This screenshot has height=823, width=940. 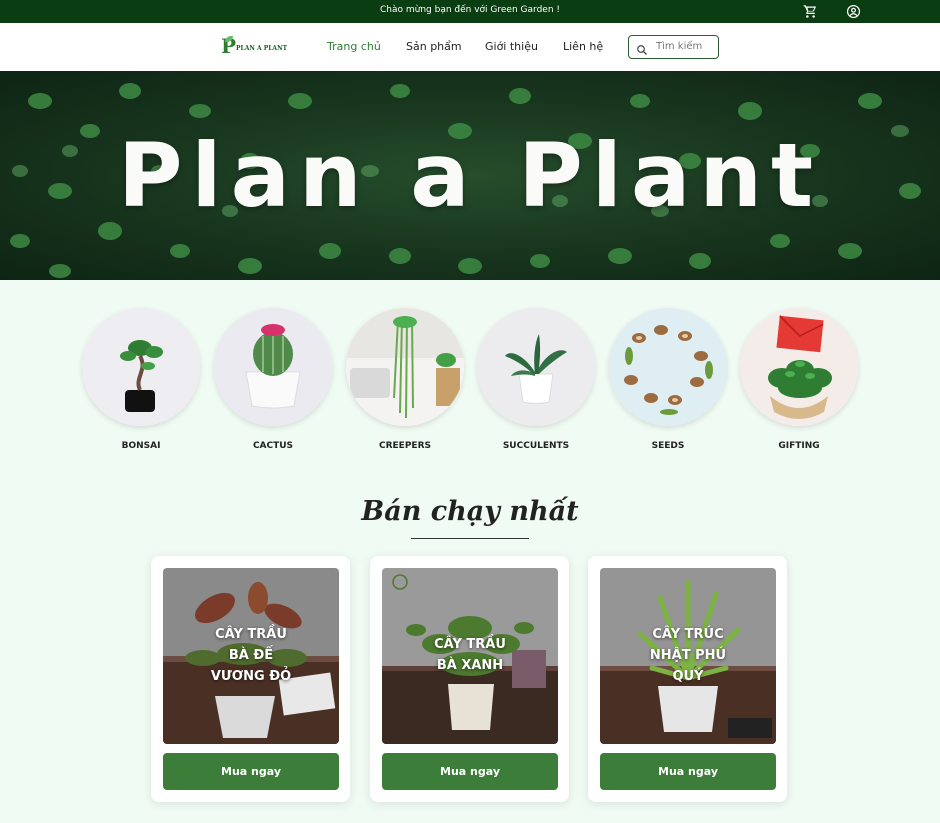 I want to click on category-cactus: CACTUS, so click(x=273, y=379).